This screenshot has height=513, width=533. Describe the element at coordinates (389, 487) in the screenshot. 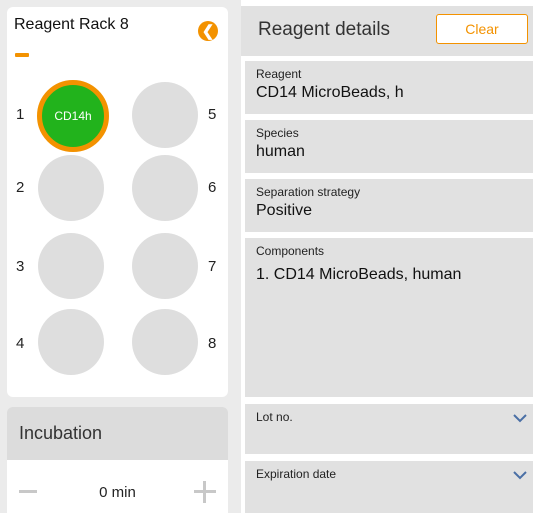

I see `expiration-date-field: Expiration date` at that location.